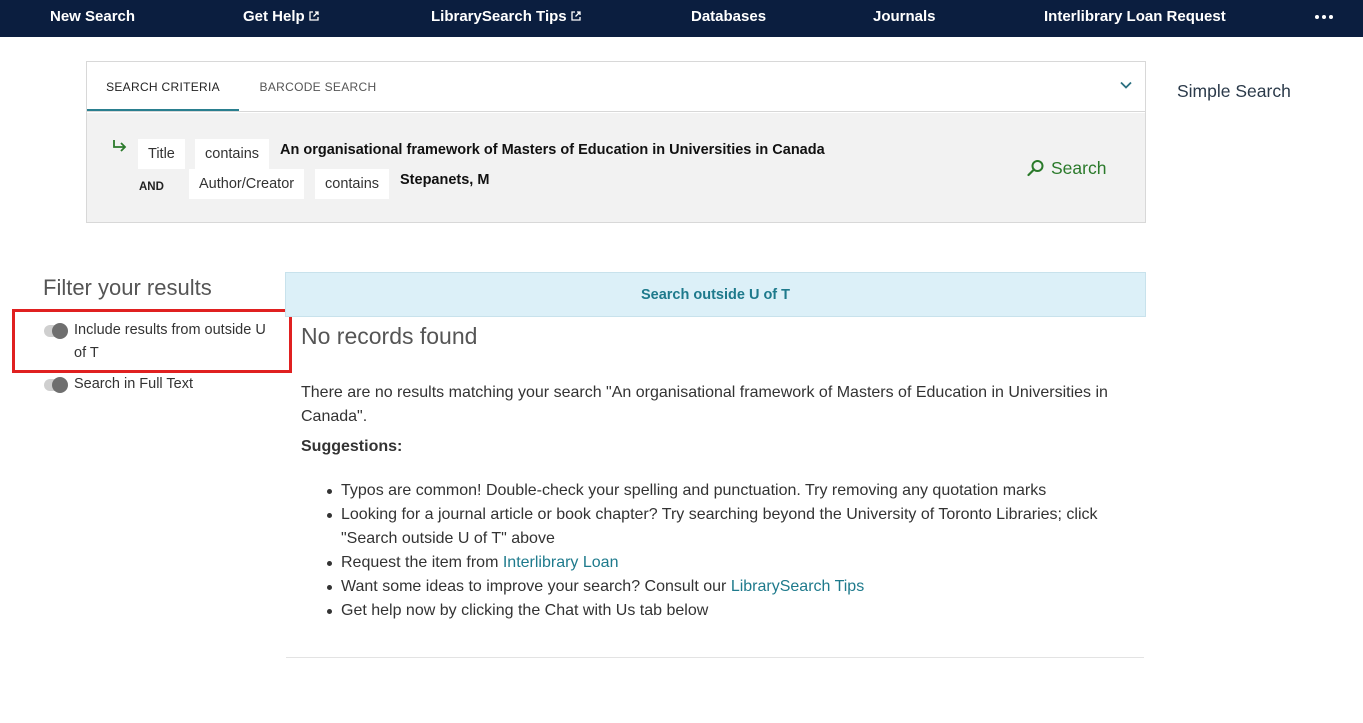 The height and width of the screenshot is (723, 1363). I want to click on field-select-title: Title, so click(161, 154).